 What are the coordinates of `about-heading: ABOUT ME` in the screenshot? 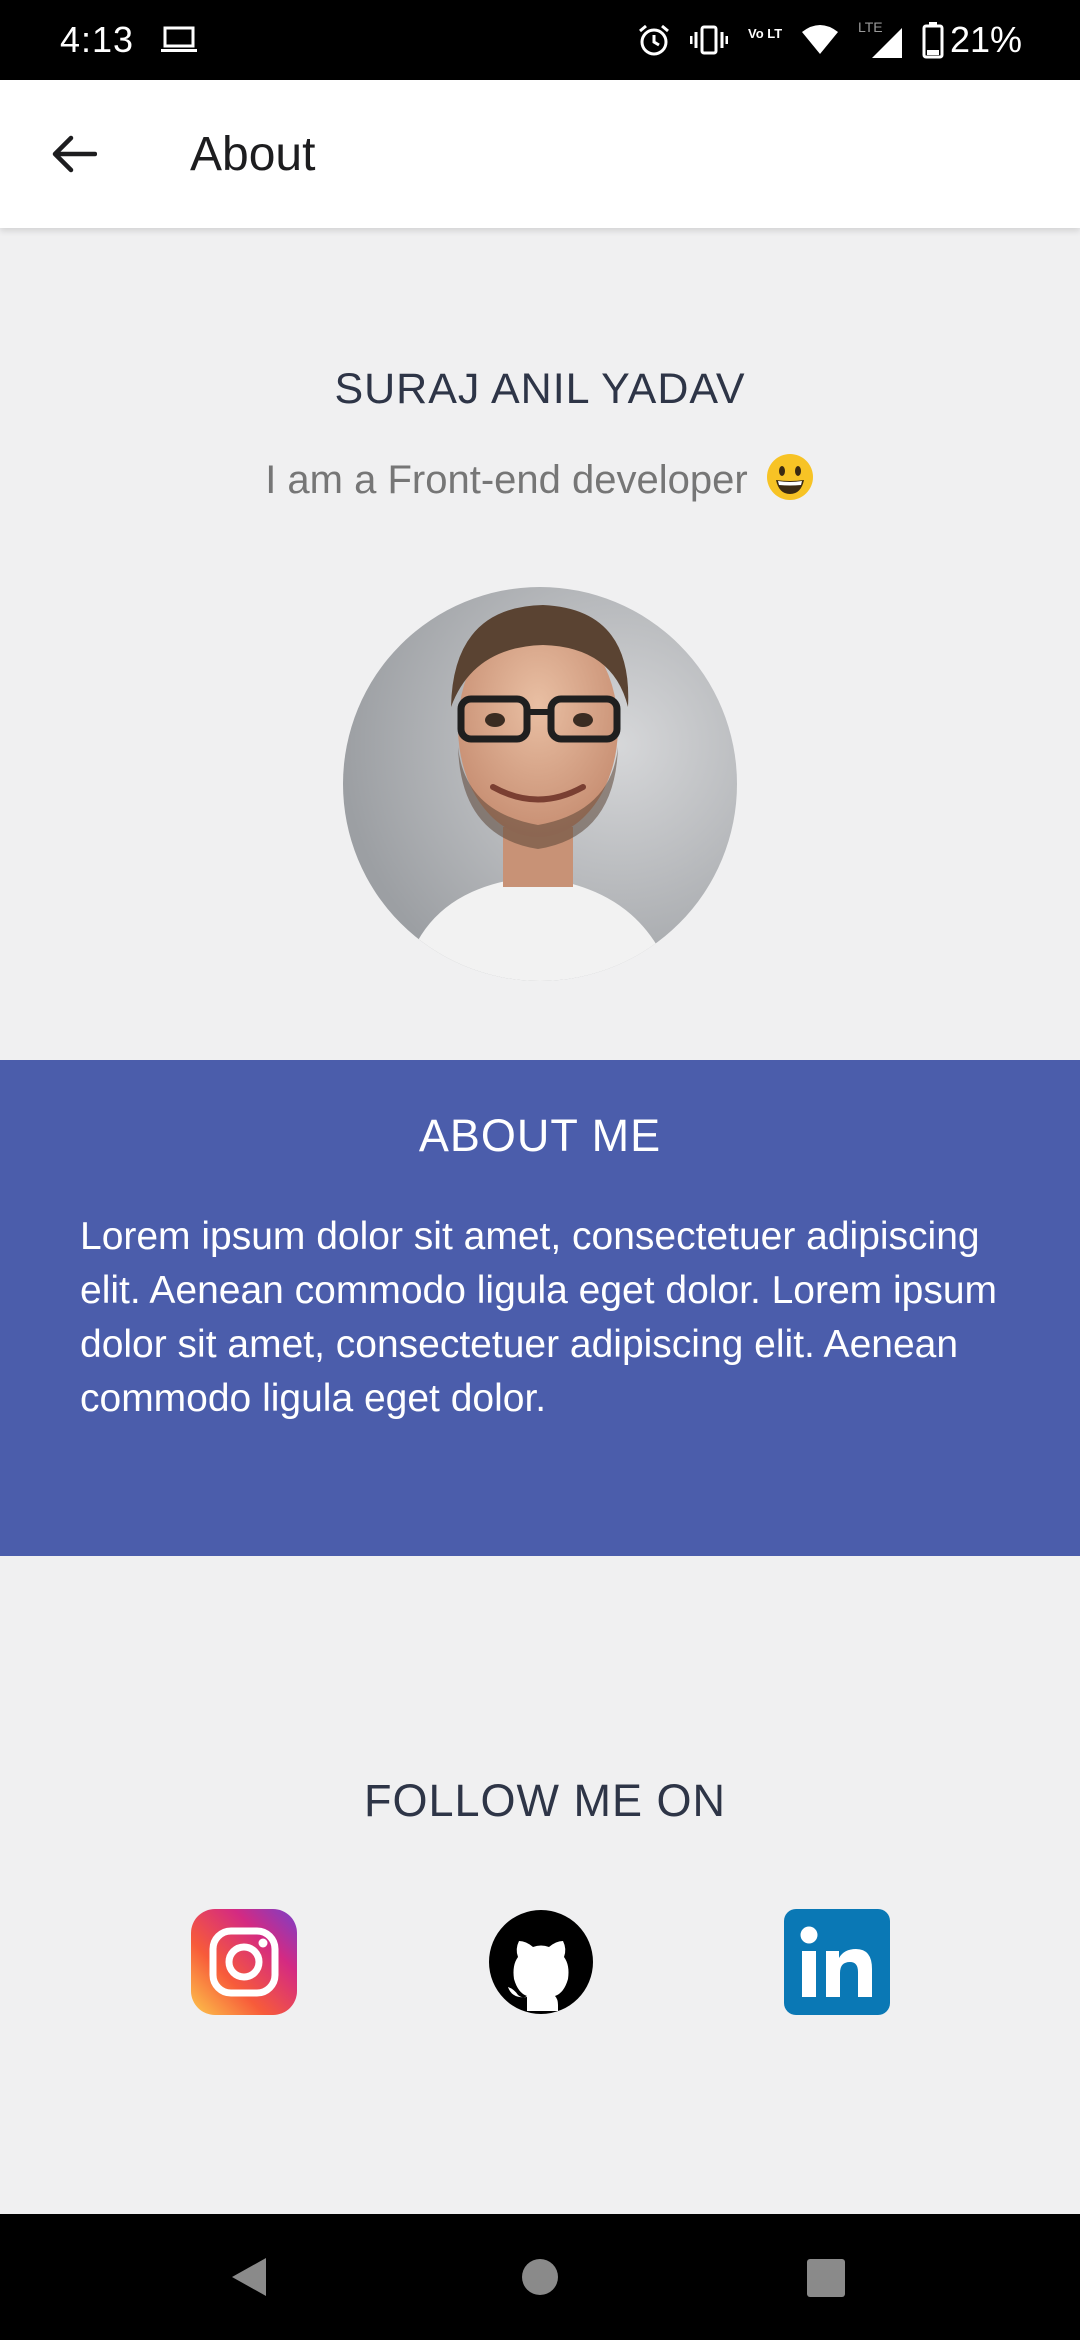 It's located at (540, 1135).